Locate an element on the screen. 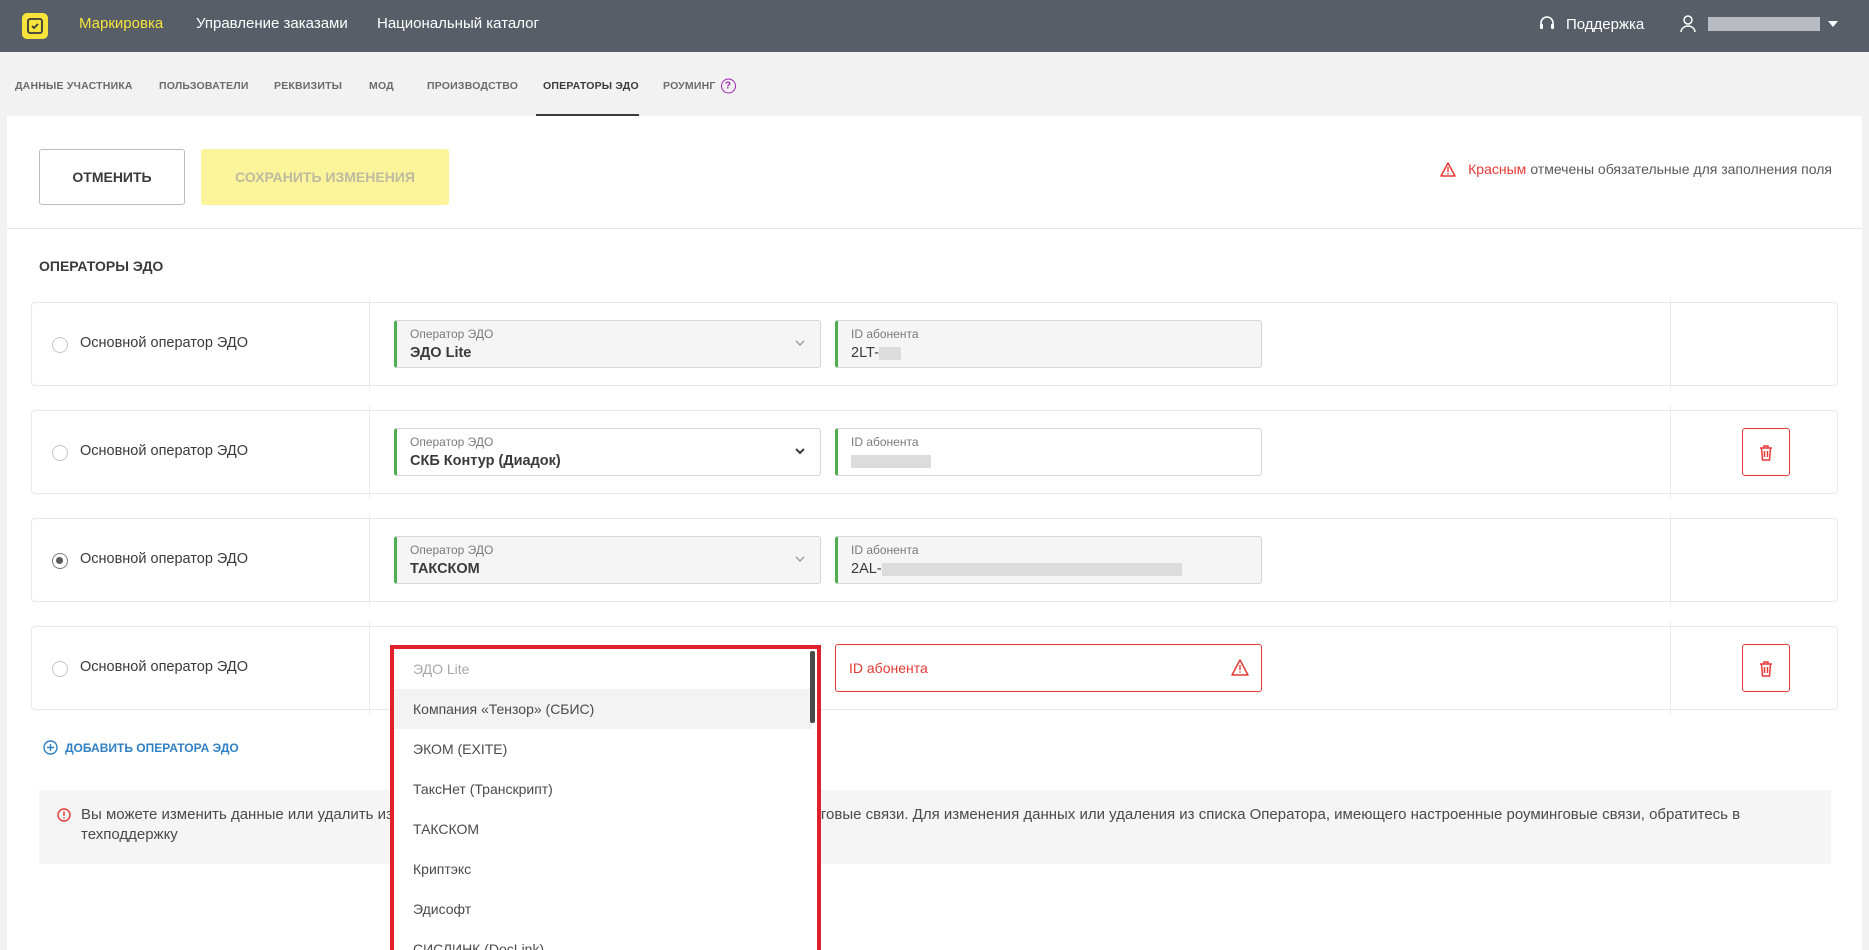  tab-production: ПРОИЗВОДСТВО is located at coordinates (472, 86).